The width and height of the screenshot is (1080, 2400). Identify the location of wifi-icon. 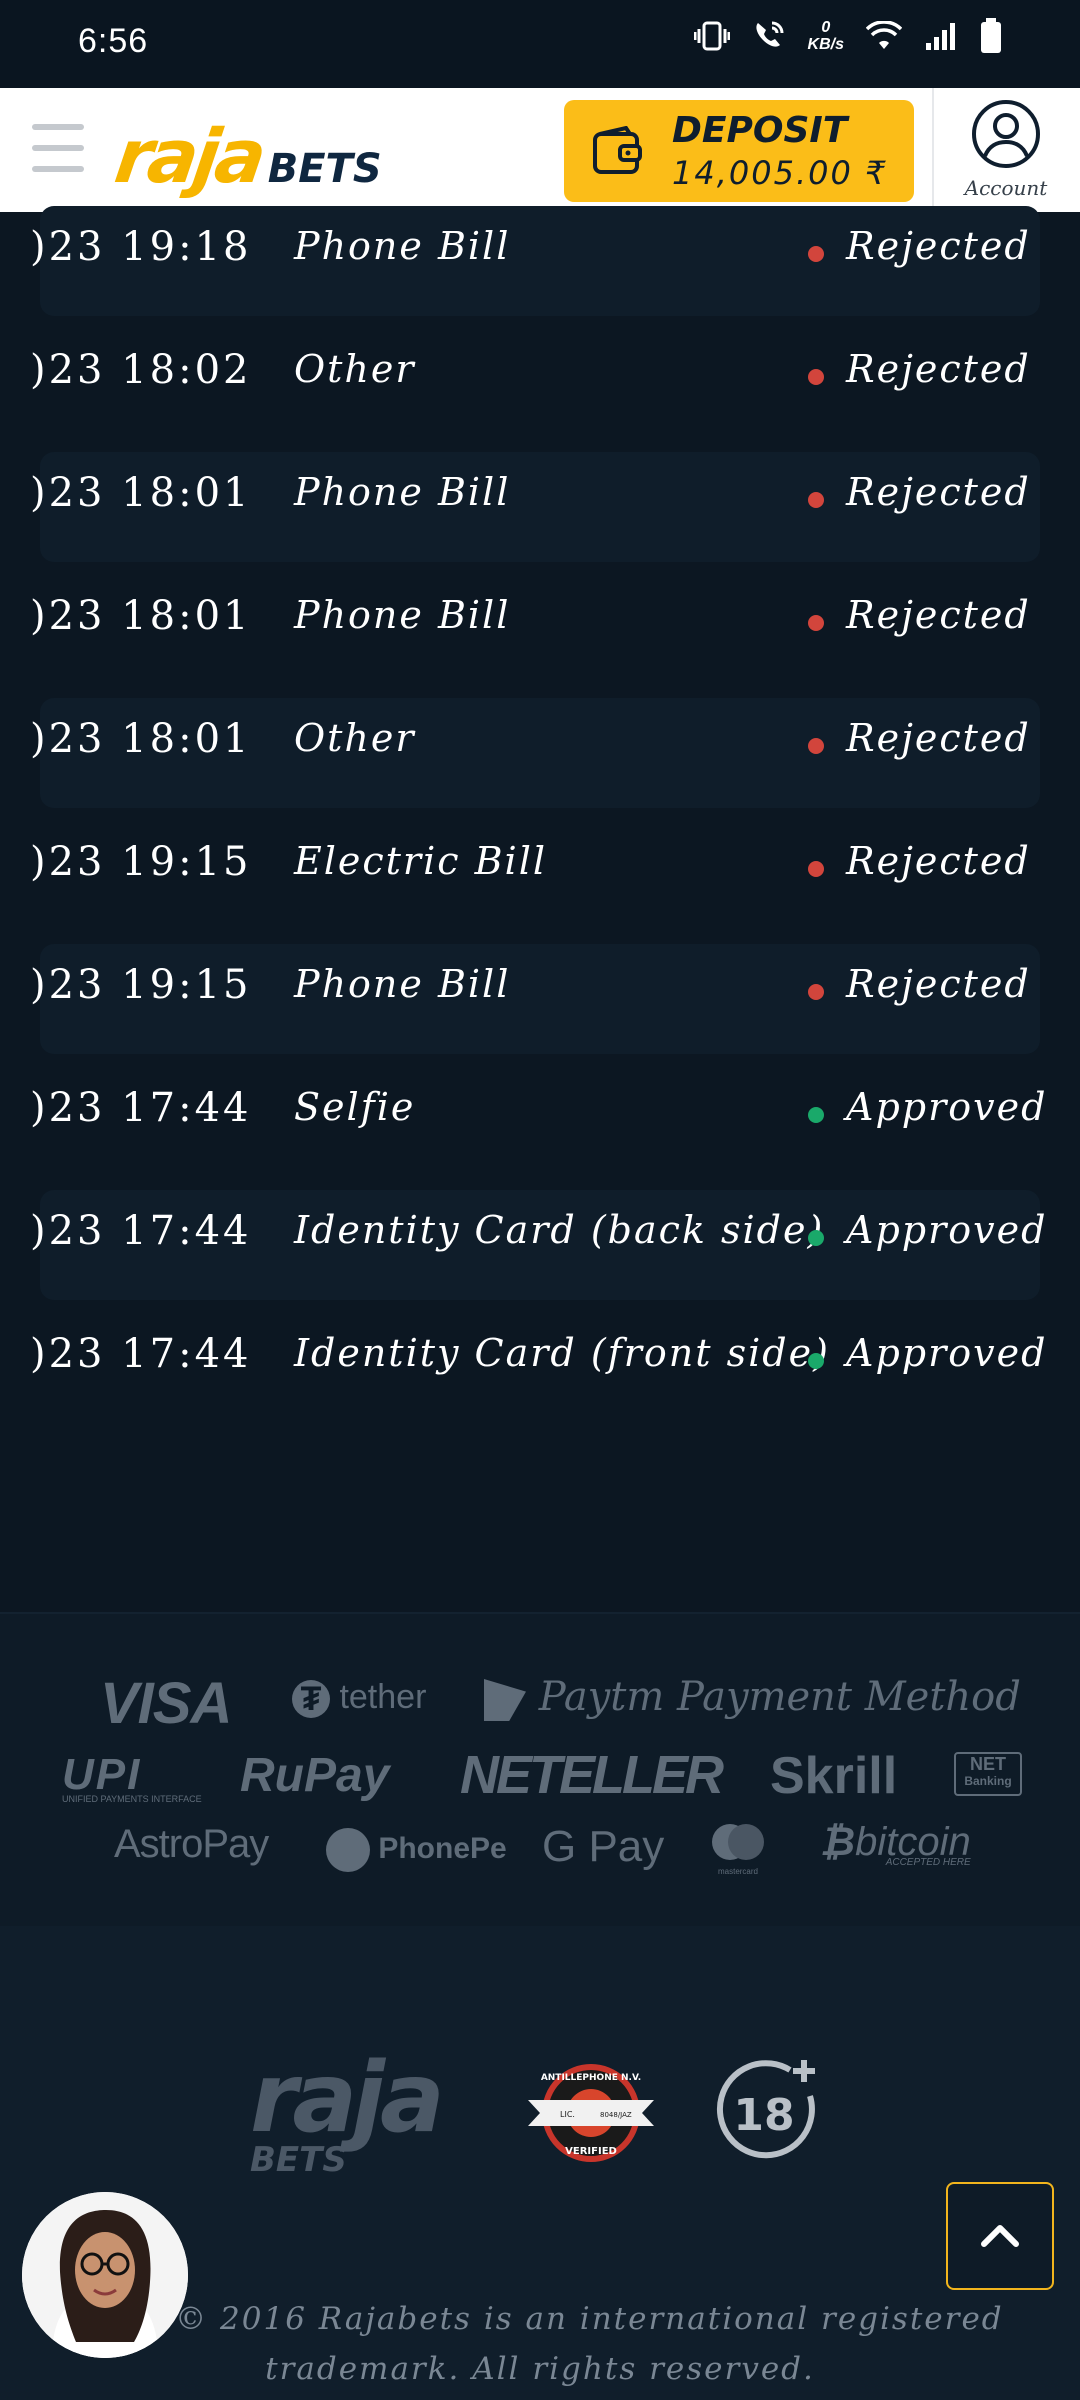
(884, 35).